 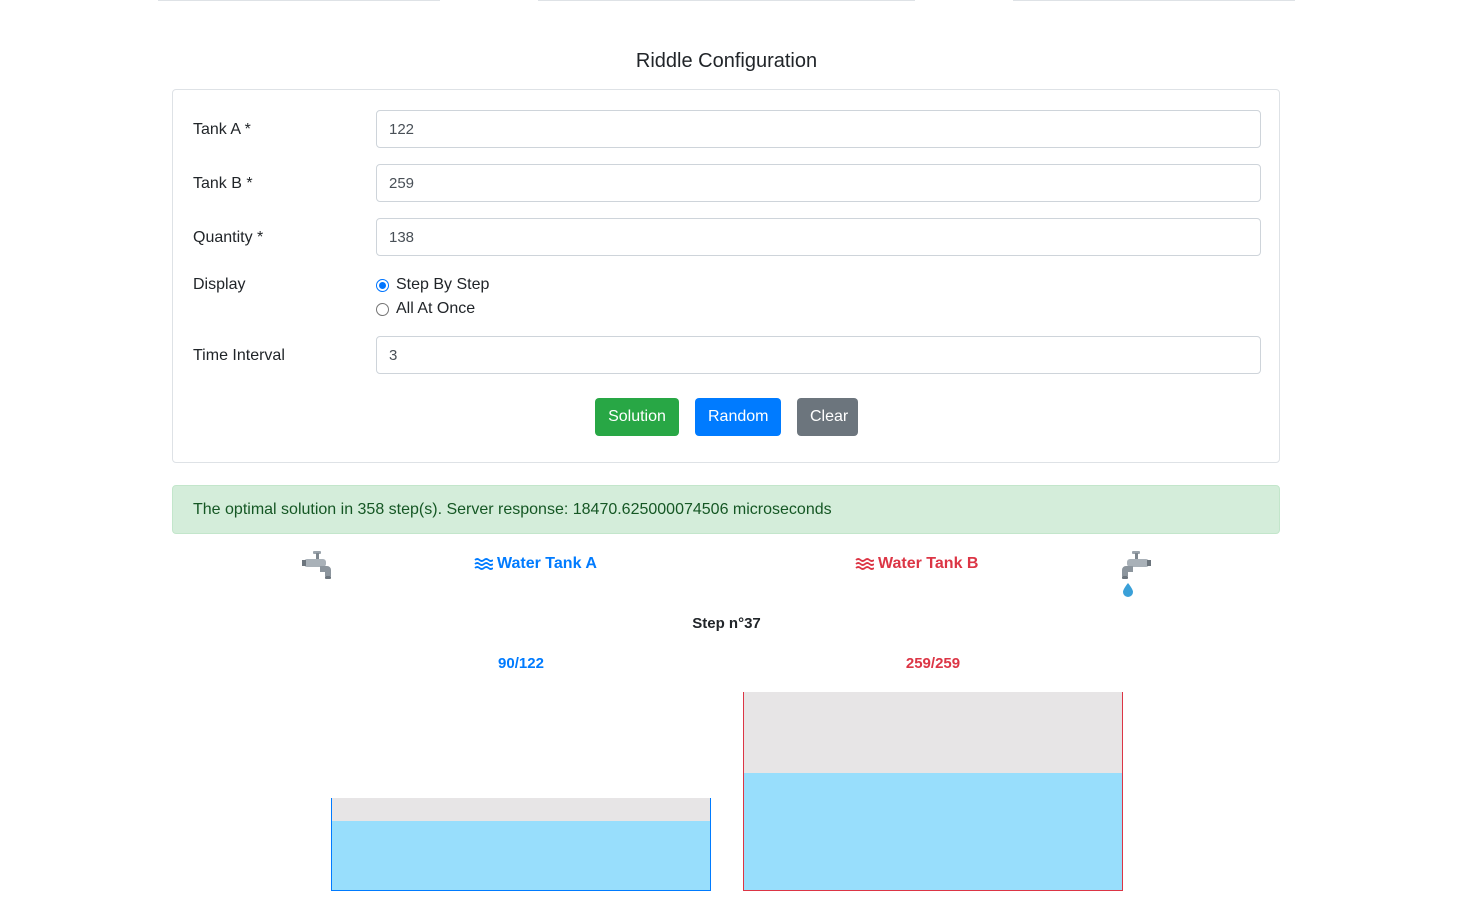 What do you see at coordinates (818, 129) in the screenshot?
I see `tank-a-input` at bounding box center [818, 129].